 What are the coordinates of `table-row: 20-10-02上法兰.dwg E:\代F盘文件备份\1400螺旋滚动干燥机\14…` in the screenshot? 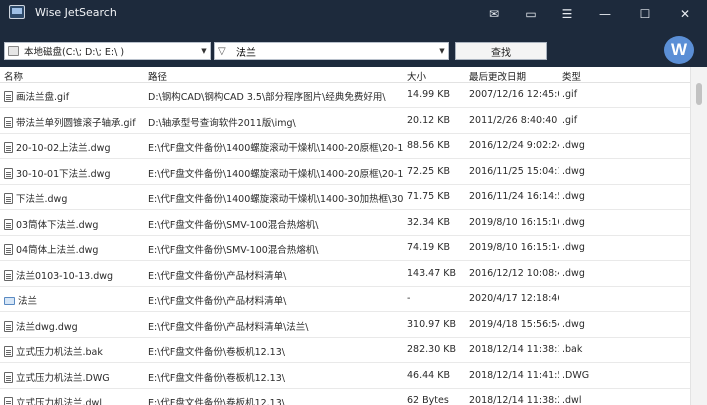 It's located at (345, 146).